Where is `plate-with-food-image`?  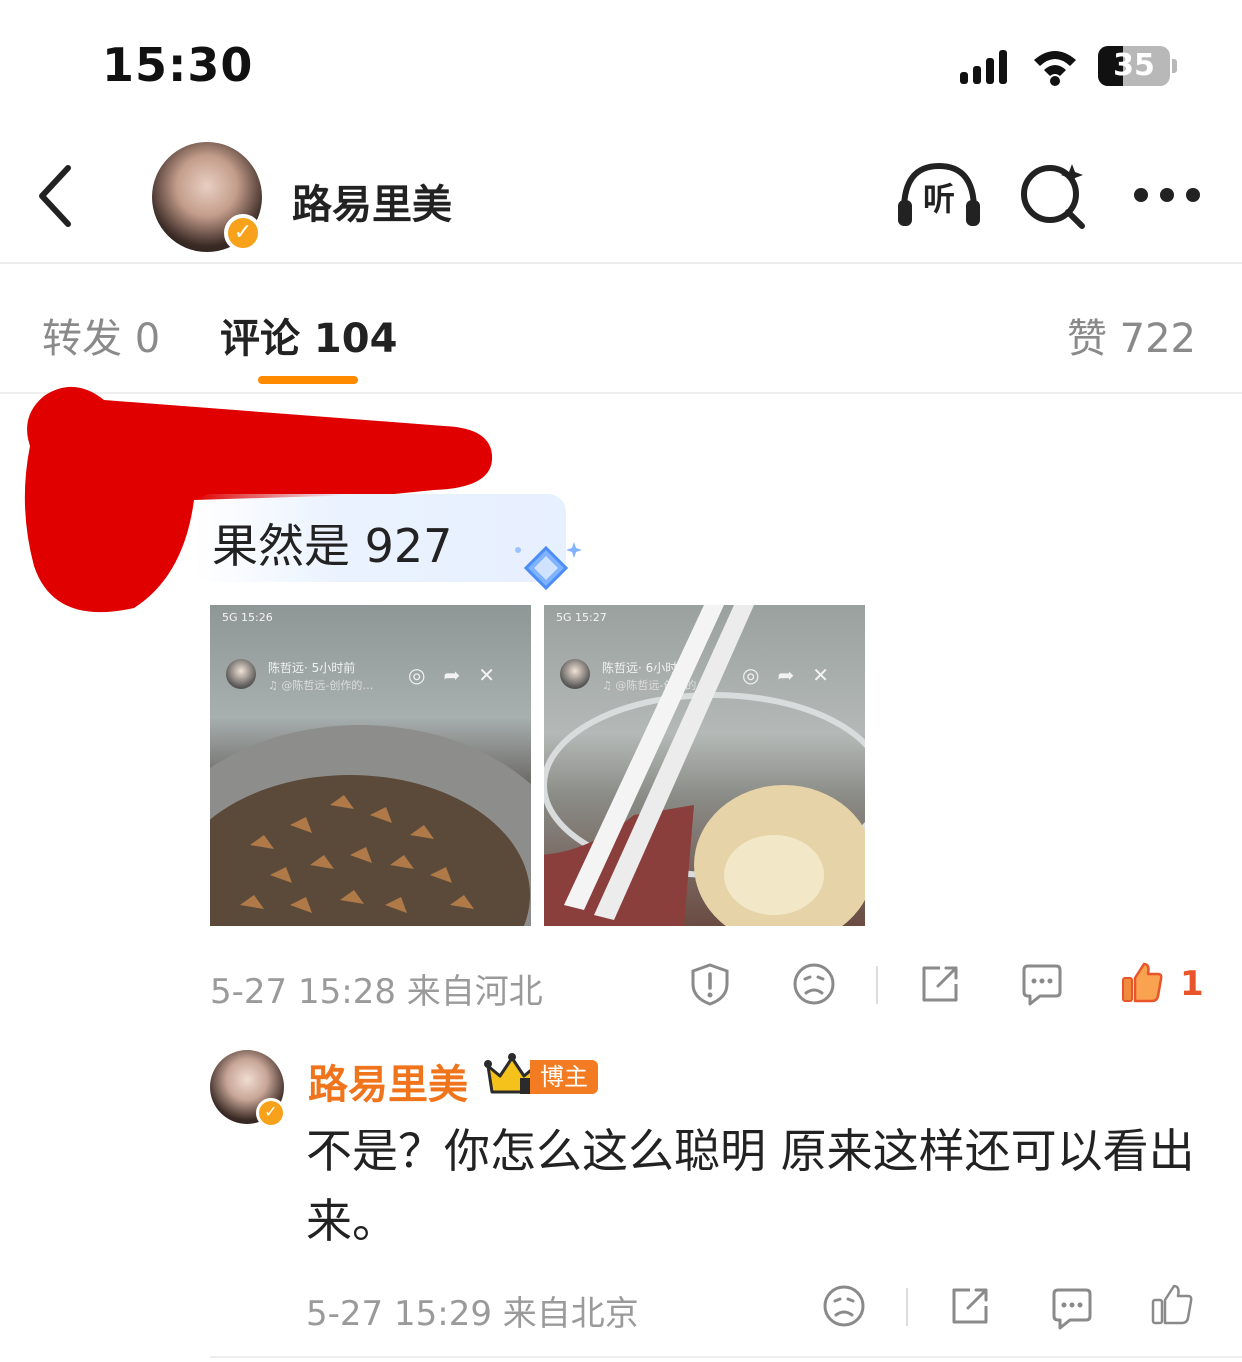
plate-with-food-image is located at coordinates (704, 765).